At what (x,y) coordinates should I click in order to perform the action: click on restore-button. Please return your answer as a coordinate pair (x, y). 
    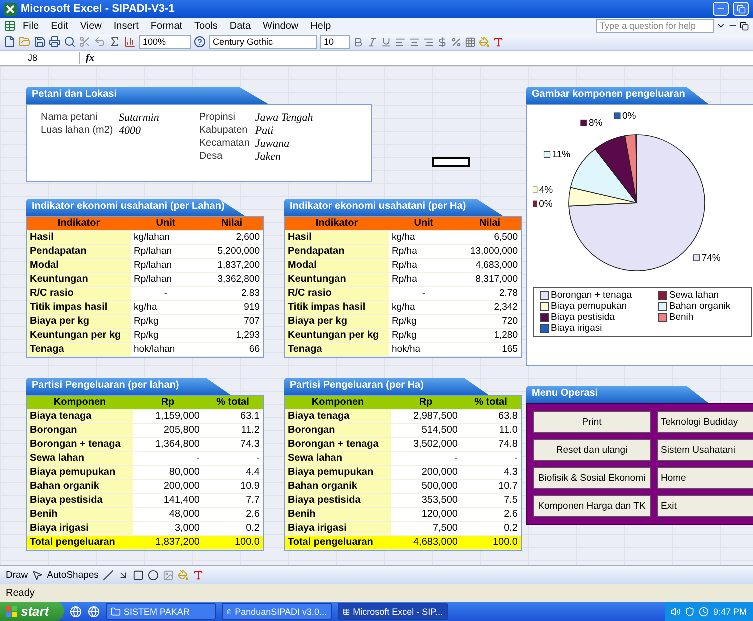
    Looking at the image, I should click on (741, 9).